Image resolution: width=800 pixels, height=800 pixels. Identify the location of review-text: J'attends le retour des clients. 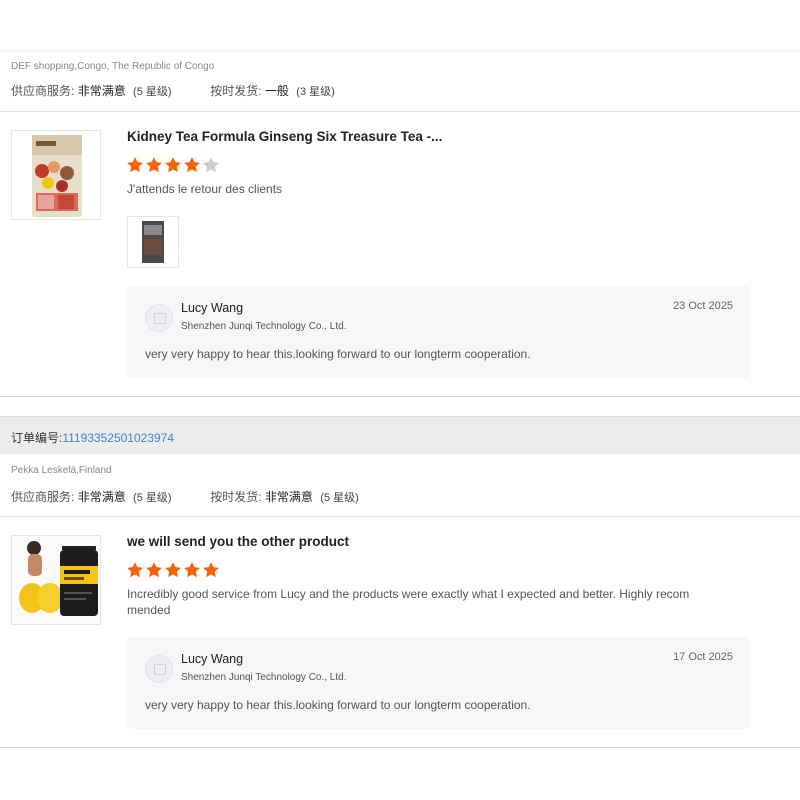
(205, 189).